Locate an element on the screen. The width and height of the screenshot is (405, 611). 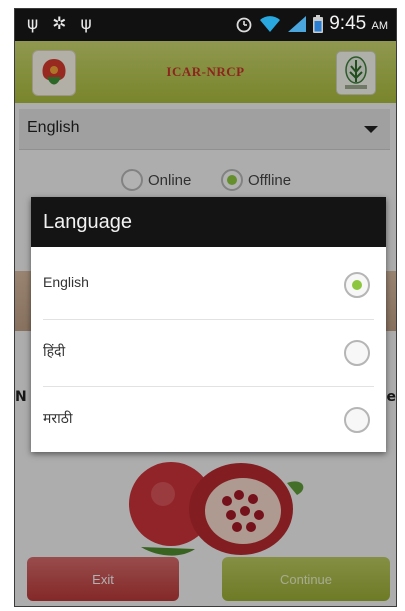
dialog-title-bar: Language is located at coordinates (208, 222).